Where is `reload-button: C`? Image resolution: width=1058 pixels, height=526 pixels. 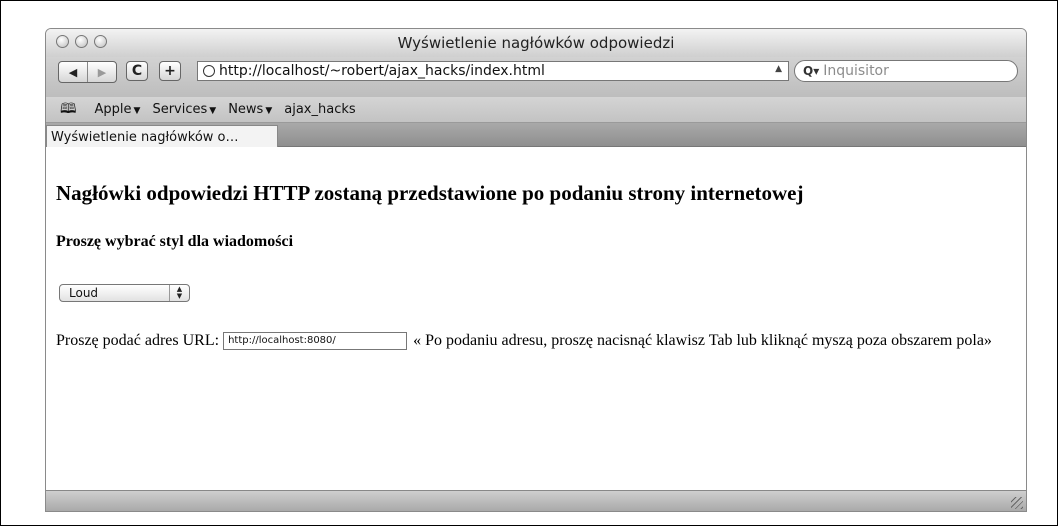 reload-button: C is located at coordinates (137, 71).